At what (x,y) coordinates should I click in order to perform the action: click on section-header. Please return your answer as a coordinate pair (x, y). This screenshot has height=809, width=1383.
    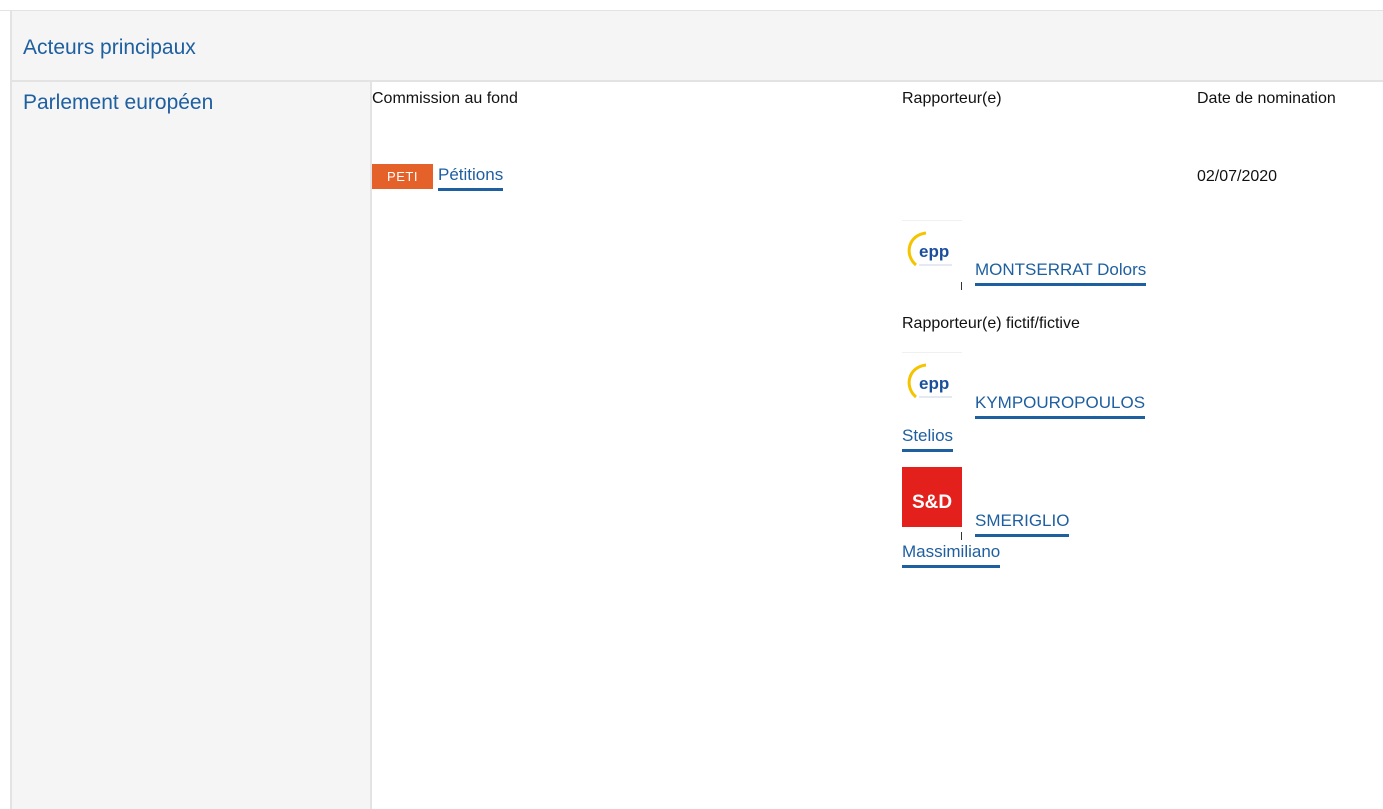
    Looking at the image, I should click on (696, 46).